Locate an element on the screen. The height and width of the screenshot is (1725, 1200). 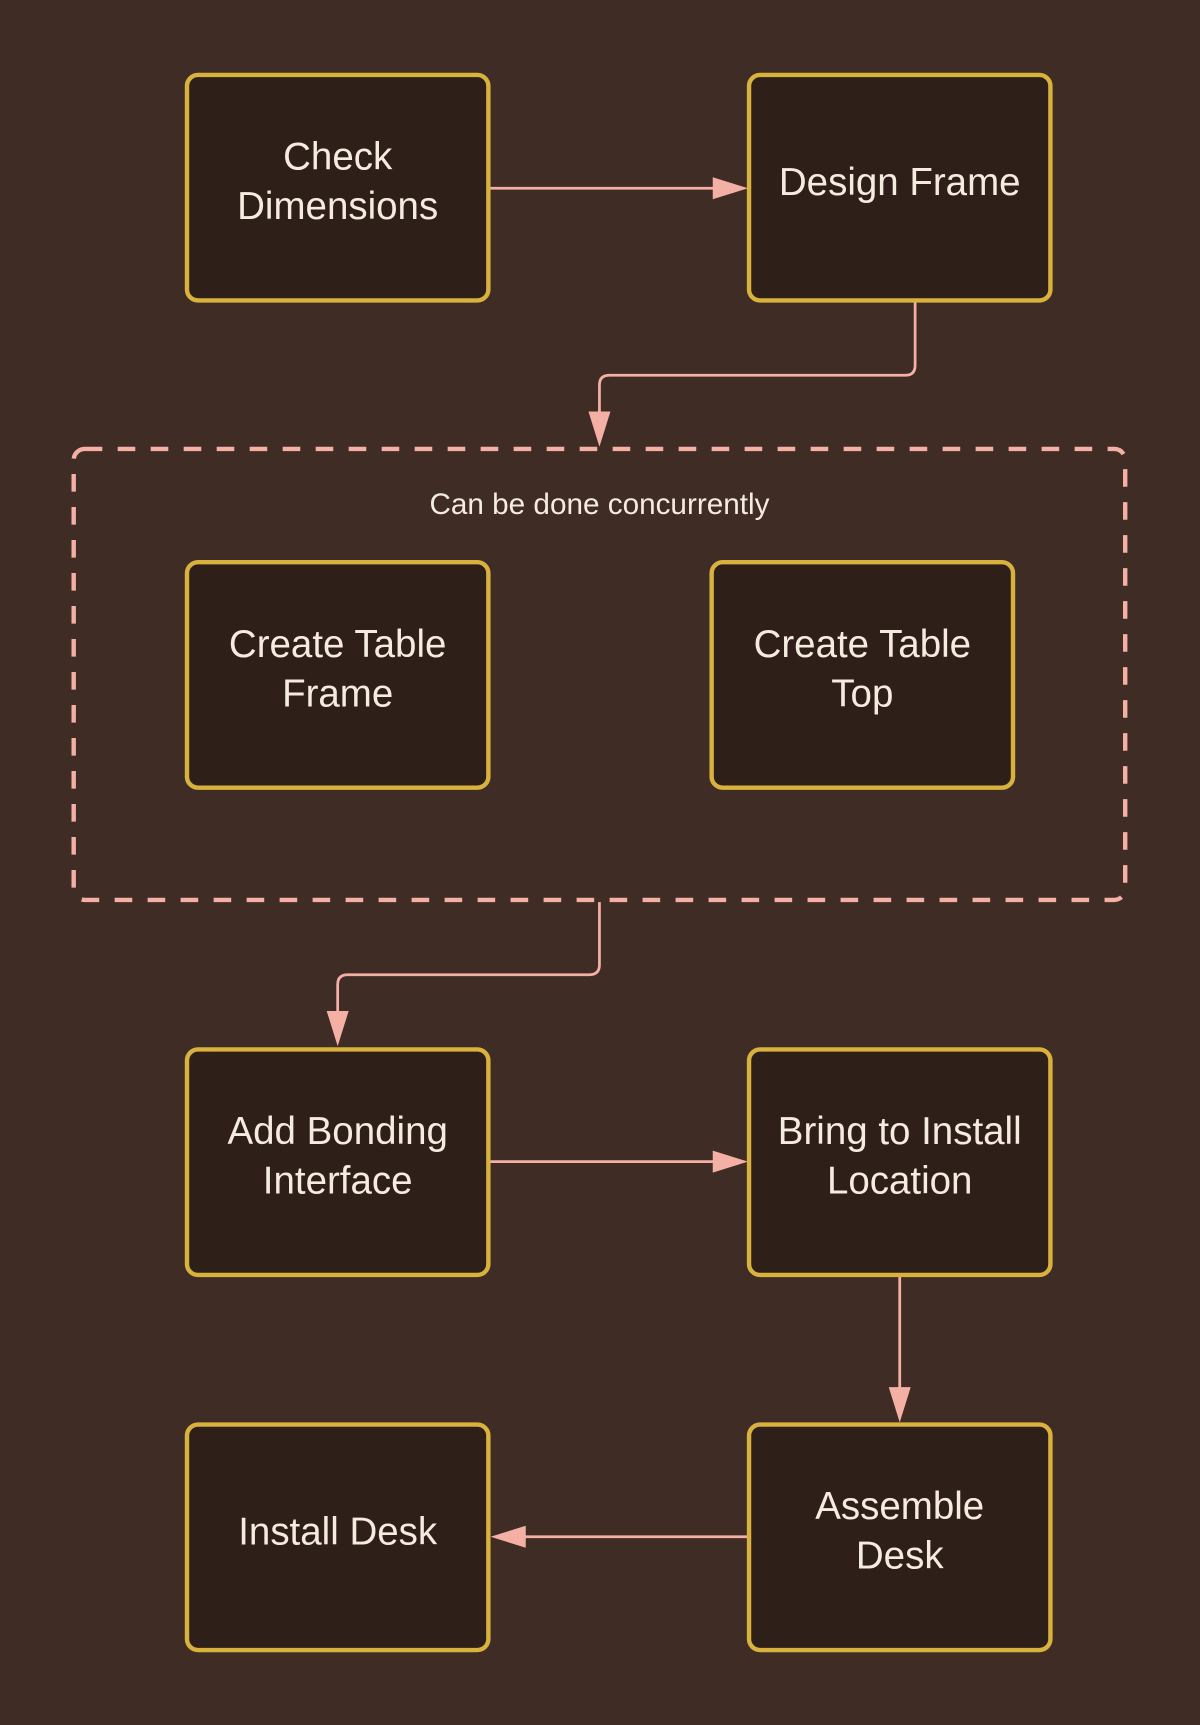
node-label-line: Install Desk is located at coordinates (338, 1531).